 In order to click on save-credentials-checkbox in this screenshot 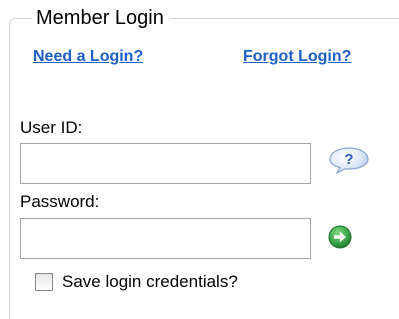, I will do `click(44, 282)`.